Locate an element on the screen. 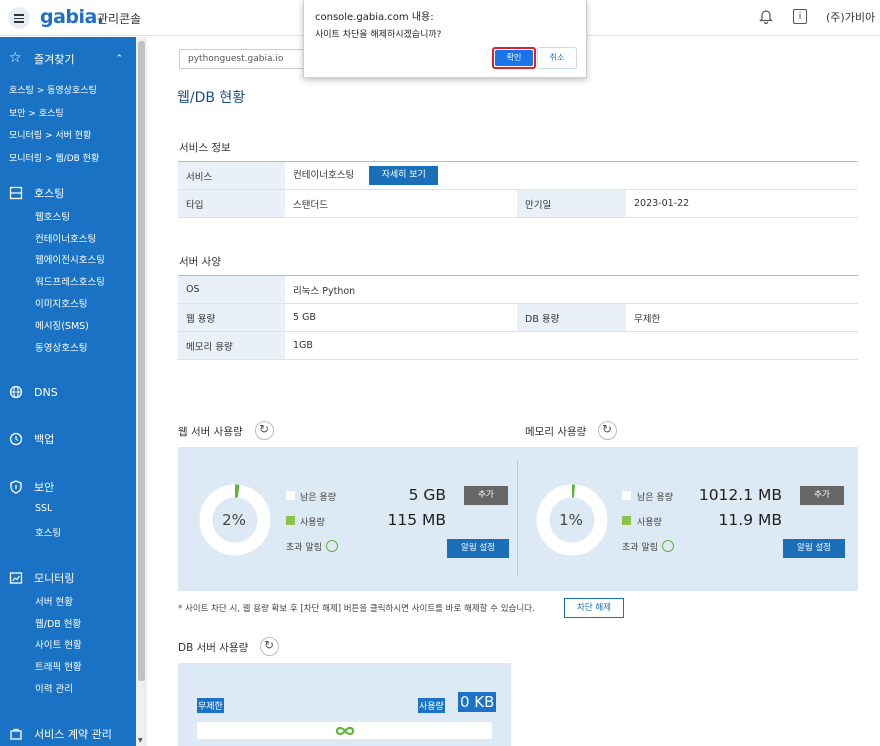 This screenshot has height=746, width=880. server-spec-title: 서버 사양 is located at coordinates (200, 262).